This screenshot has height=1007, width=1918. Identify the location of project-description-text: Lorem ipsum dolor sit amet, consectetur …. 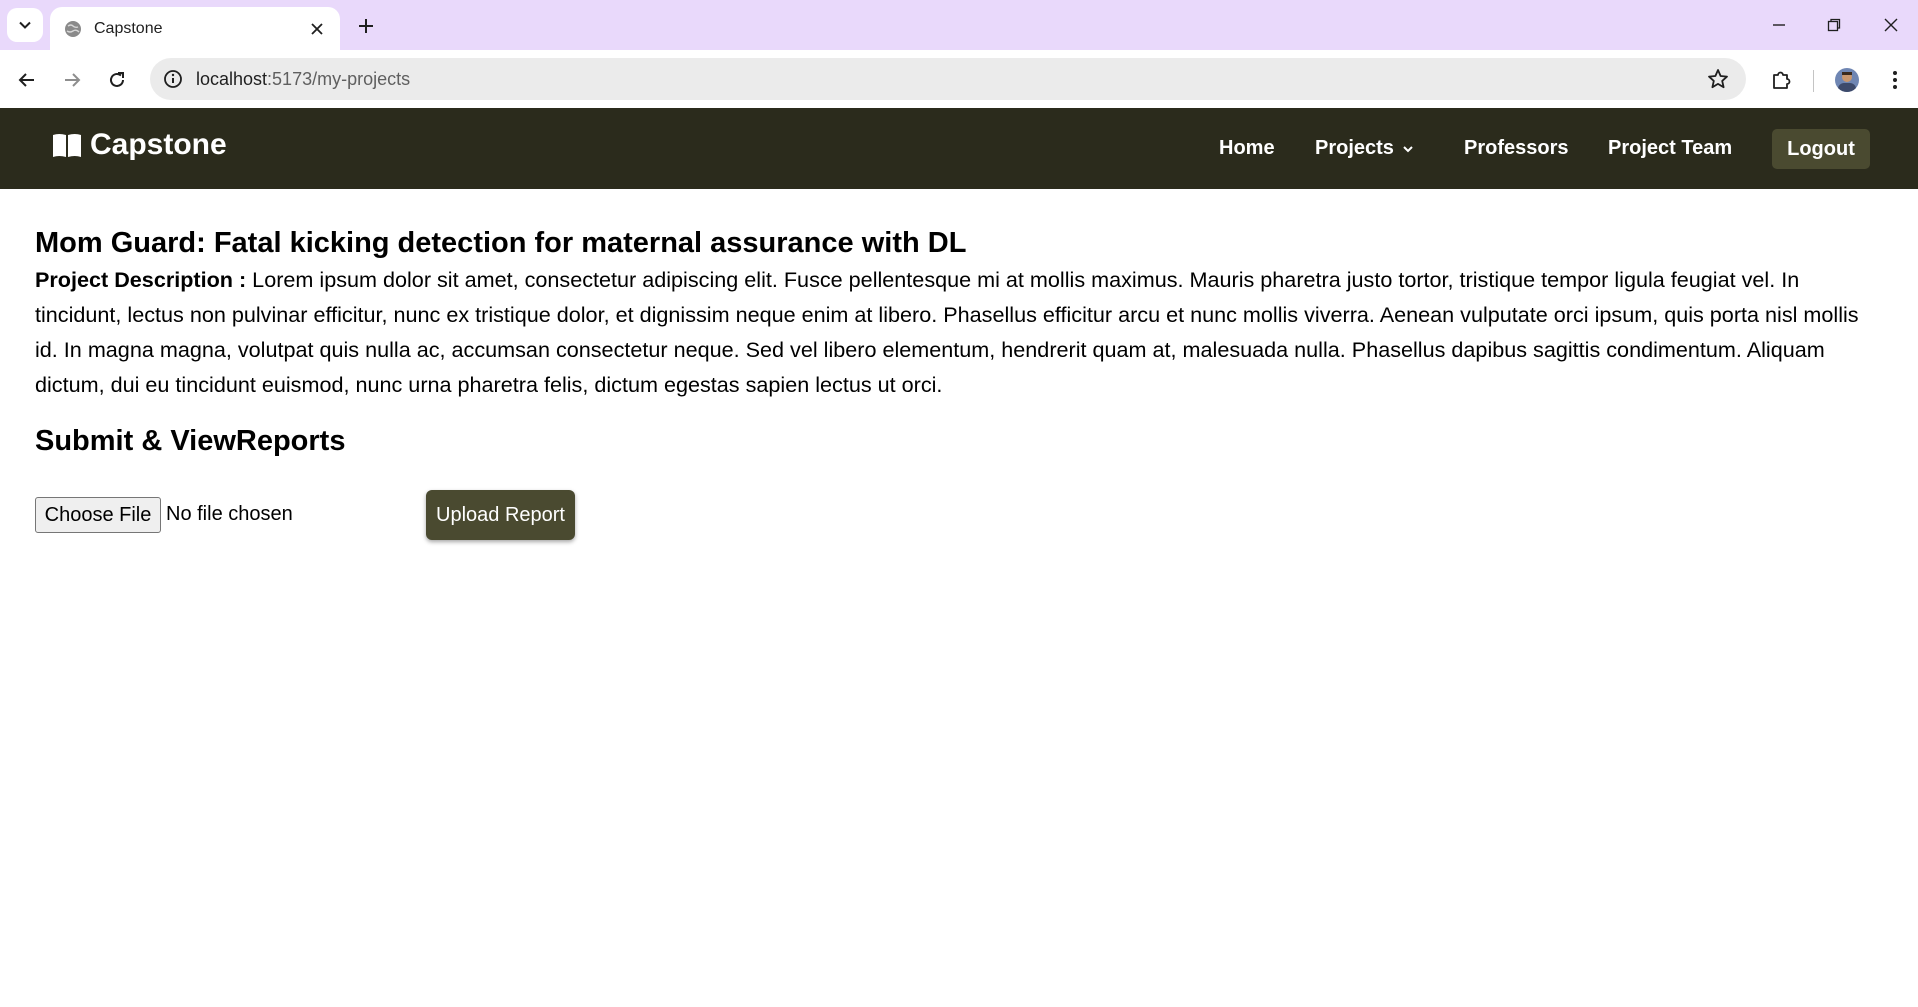
(947, 332).